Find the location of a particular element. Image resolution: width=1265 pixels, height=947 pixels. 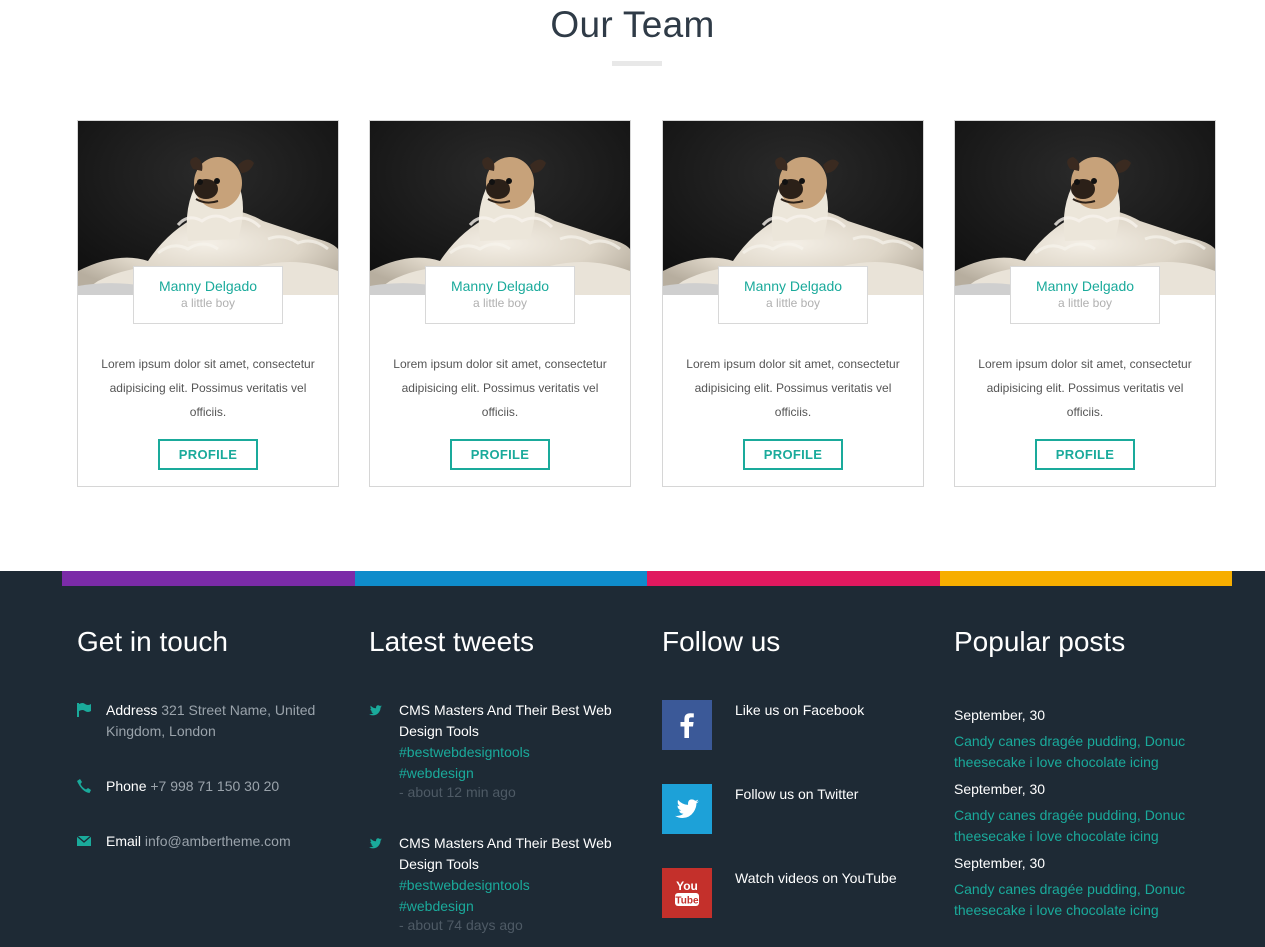

twitter-link: Follow us on Twitter is located at coordinates (792, 809).